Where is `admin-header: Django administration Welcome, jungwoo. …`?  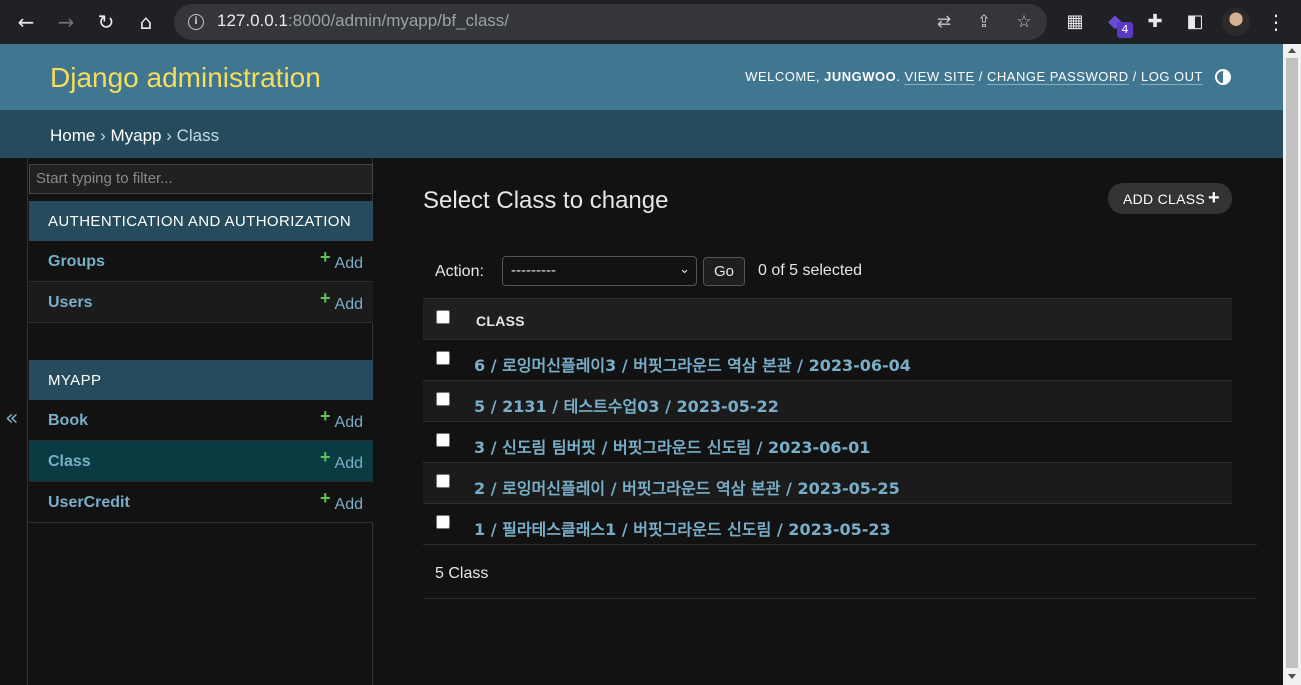
admin-header: Django administration Welcome, jungwoo. … is located at coordinates (641, 77).